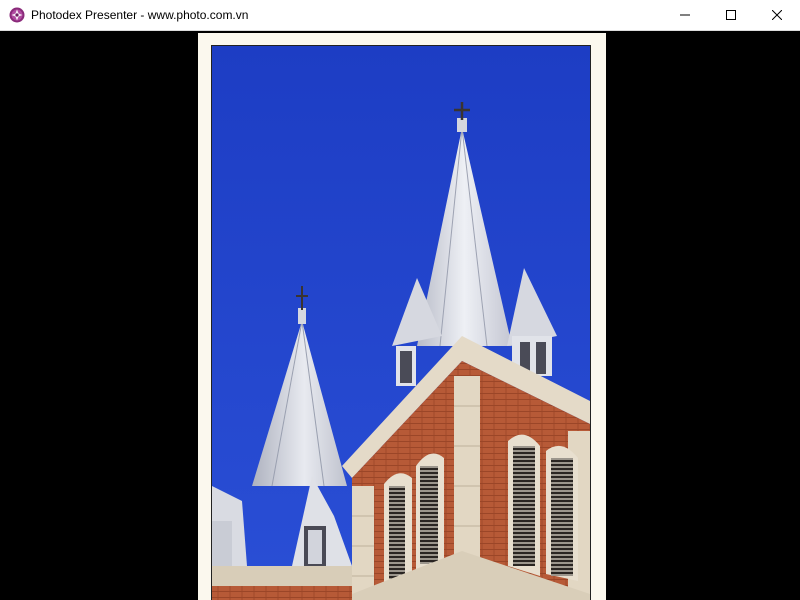 The image size is (800, 600). What do you see at coordinates (17, 15) in the screenshot?
I see `photodex-app-icon` at bounding box center [17, 15].